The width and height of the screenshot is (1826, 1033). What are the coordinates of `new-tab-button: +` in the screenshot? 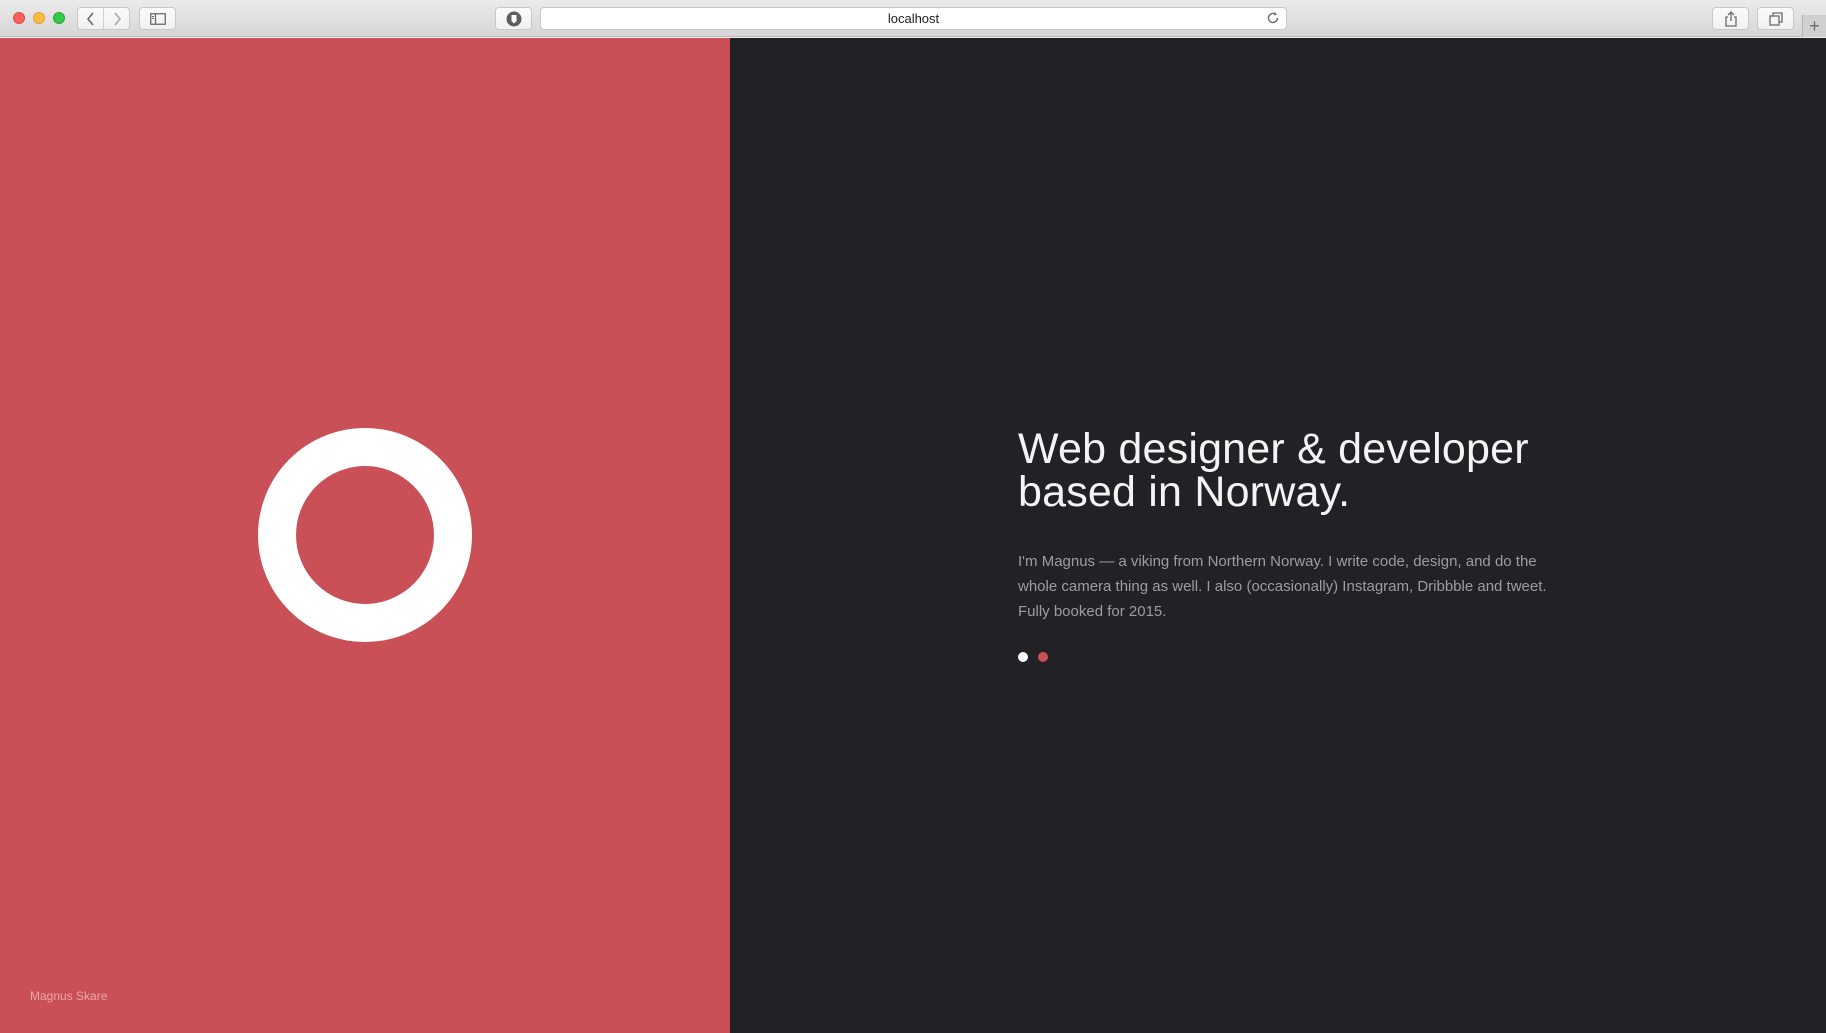 It's located at (1814, 26).